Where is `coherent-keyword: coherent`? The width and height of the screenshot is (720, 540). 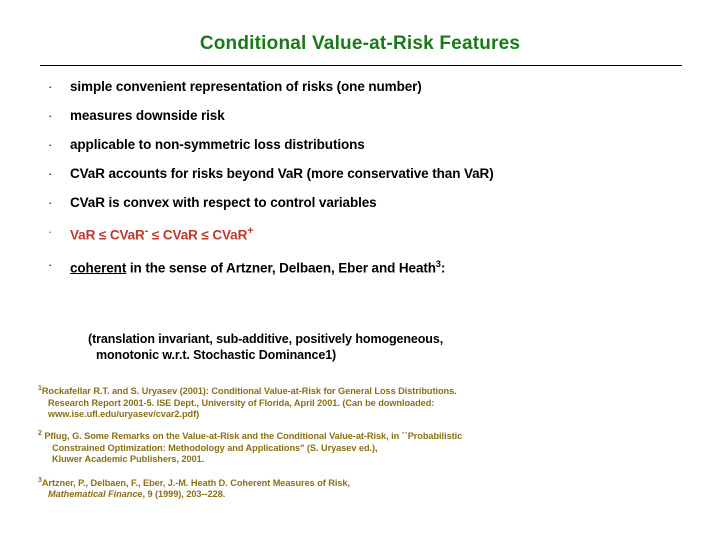
coherent-keyword: coherent is located at coordinates (98, 267).